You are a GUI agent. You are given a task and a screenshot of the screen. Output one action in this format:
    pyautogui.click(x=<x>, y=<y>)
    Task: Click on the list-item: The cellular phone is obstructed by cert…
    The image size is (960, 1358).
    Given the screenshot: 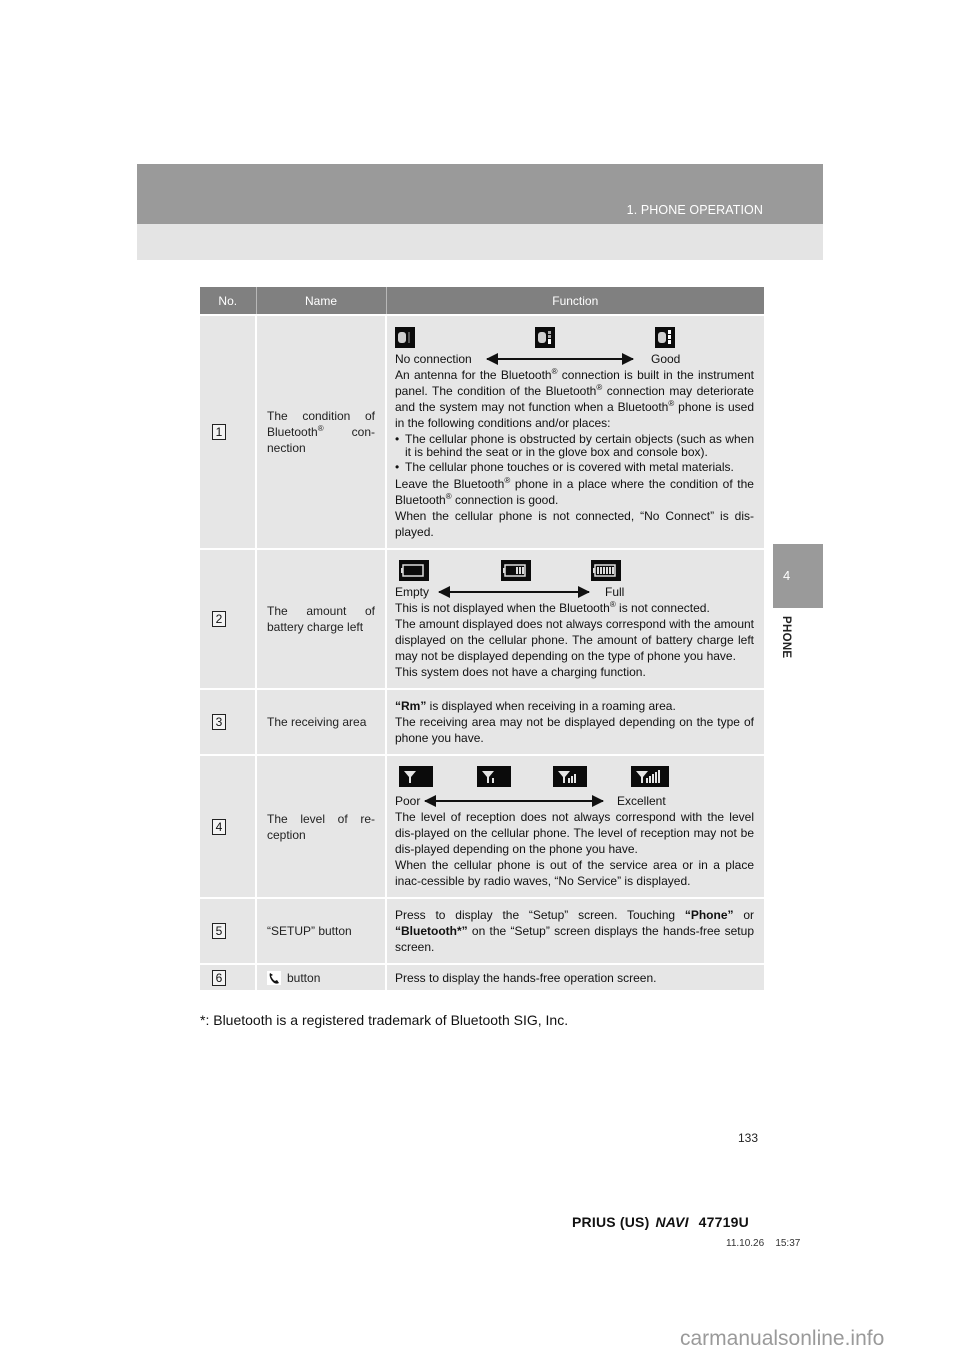 What is the action you would take?
    pyautogui.click(x=574, y=445)
    